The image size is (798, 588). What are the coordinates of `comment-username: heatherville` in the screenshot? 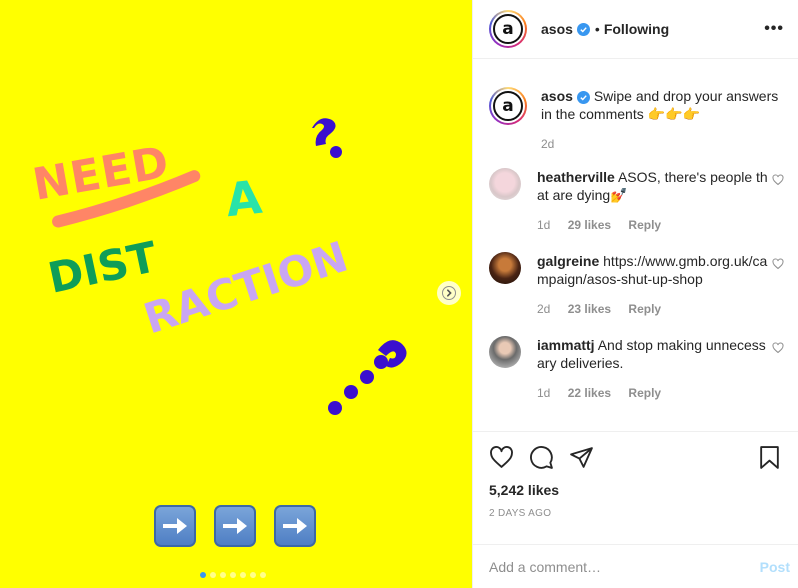 It's located at (576, 177).